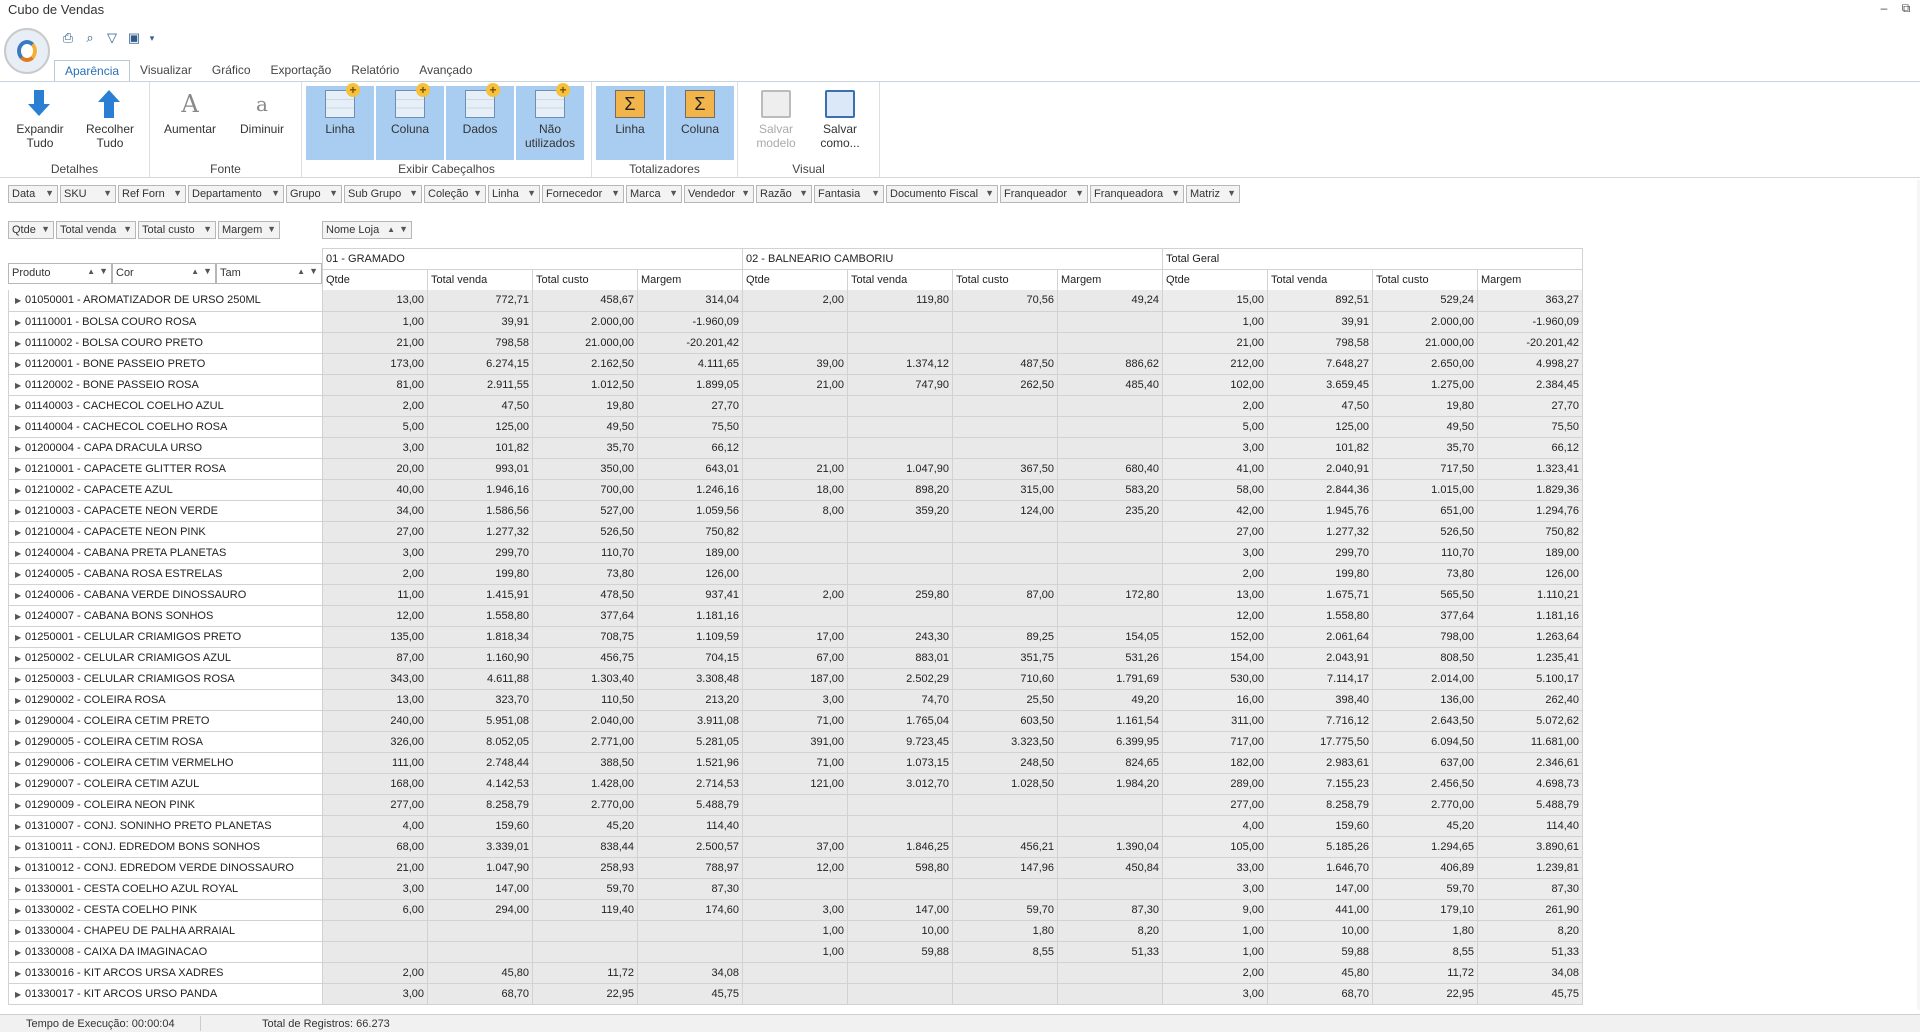 The image size is (1920, 1032). What do you see at coordinates (1215, 364) in the screenshot?
I see `data-cell: 212,00` at bounding box center [1215, 364].